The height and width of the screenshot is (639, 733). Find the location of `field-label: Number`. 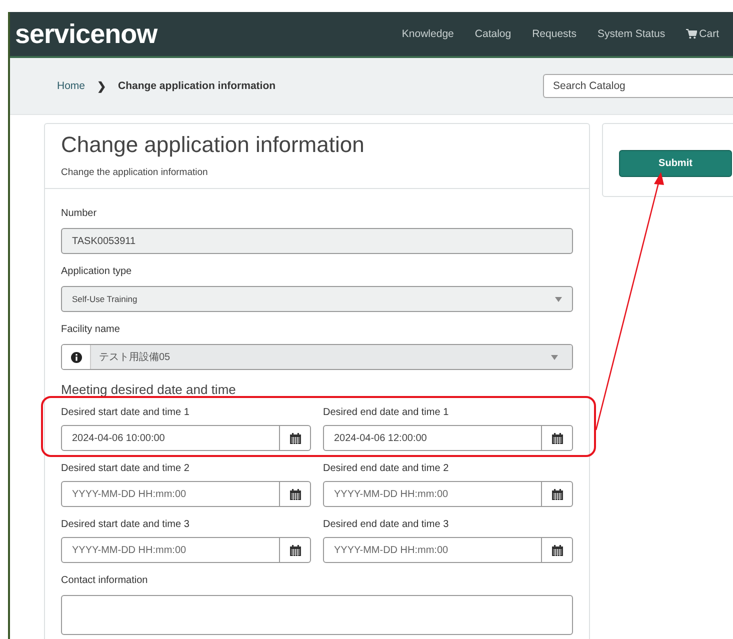

field-label: Number is located at coordinates (79, 213).